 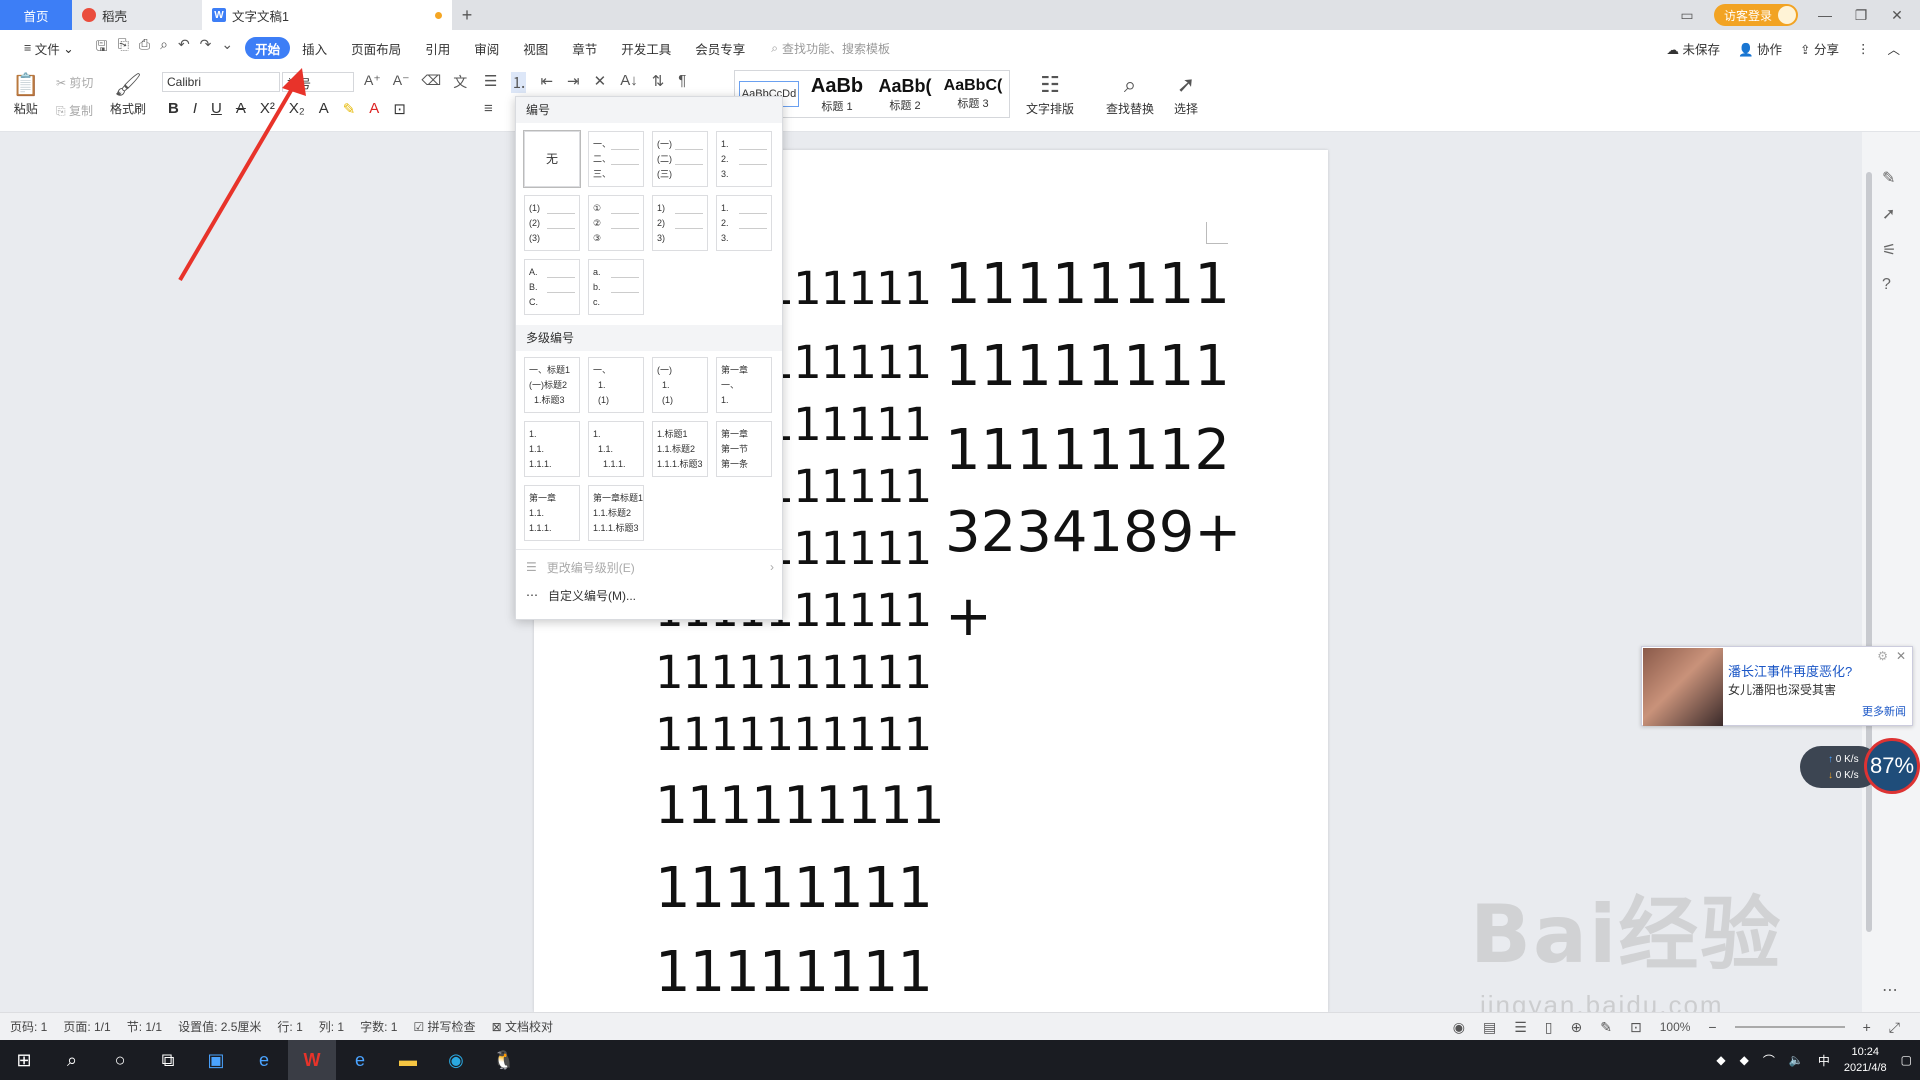 I want to click on start-button: ⊞, so click(x=24, y=1060).